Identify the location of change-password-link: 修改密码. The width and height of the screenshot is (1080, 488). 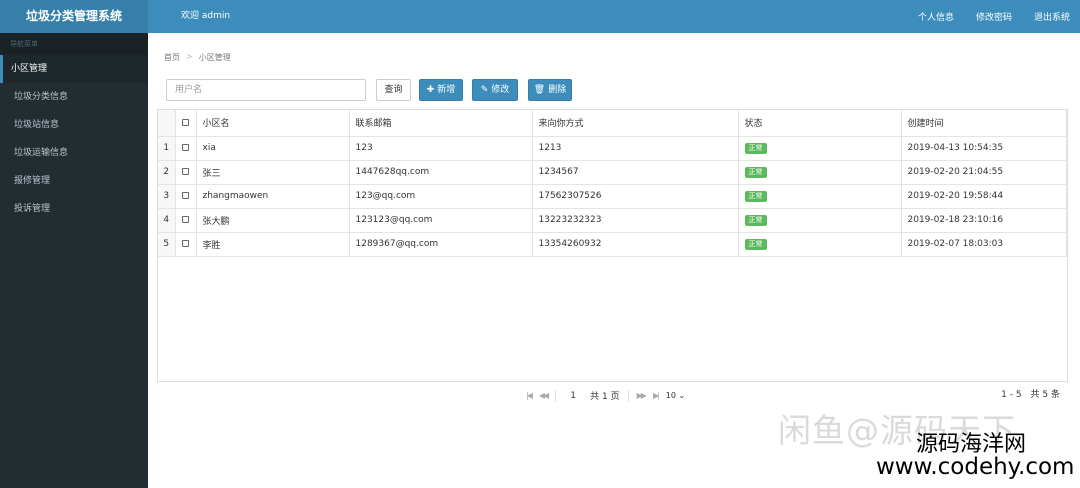
(994, 16).